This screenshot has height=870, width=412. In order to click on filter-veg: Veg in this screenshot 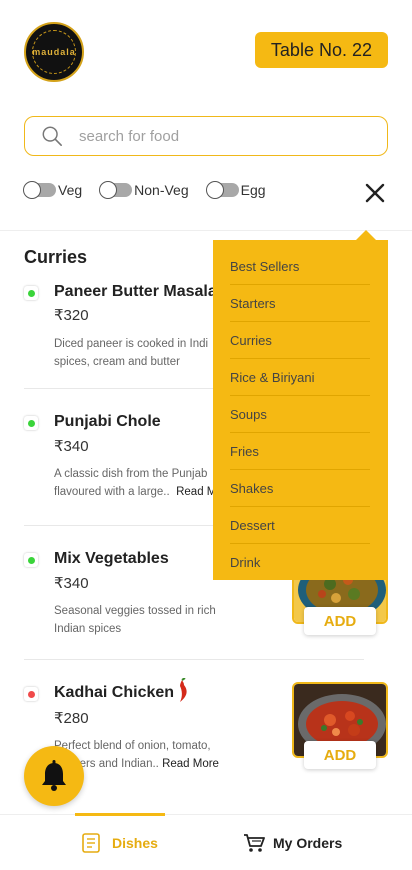, I will do `click(53, 190)`.